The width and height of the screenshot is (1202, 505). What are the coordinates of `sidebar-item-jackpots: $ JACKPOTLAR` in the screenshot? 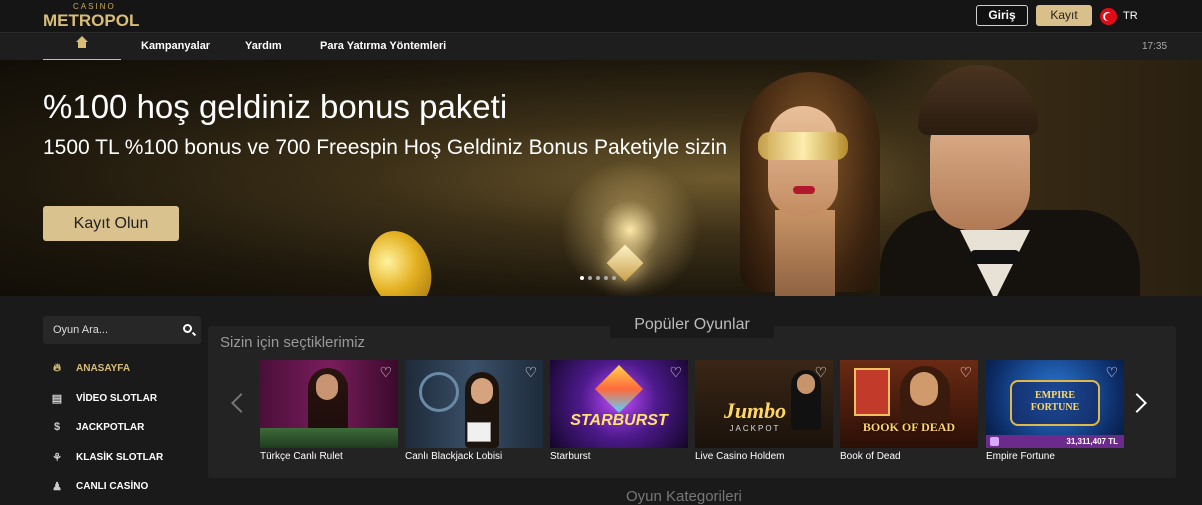 It's located at (97, 427).